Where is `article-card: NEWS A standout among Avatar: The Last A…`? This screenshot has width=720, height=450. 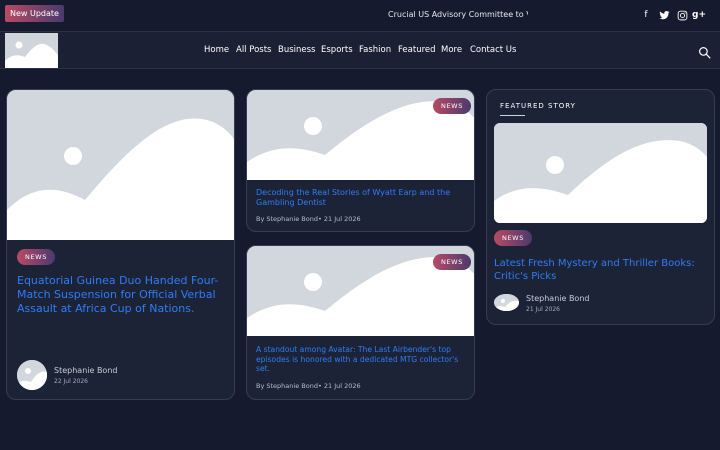
article-card: NEWS A standout among Avatar: The Last A… is located at coordinates (360, 322).